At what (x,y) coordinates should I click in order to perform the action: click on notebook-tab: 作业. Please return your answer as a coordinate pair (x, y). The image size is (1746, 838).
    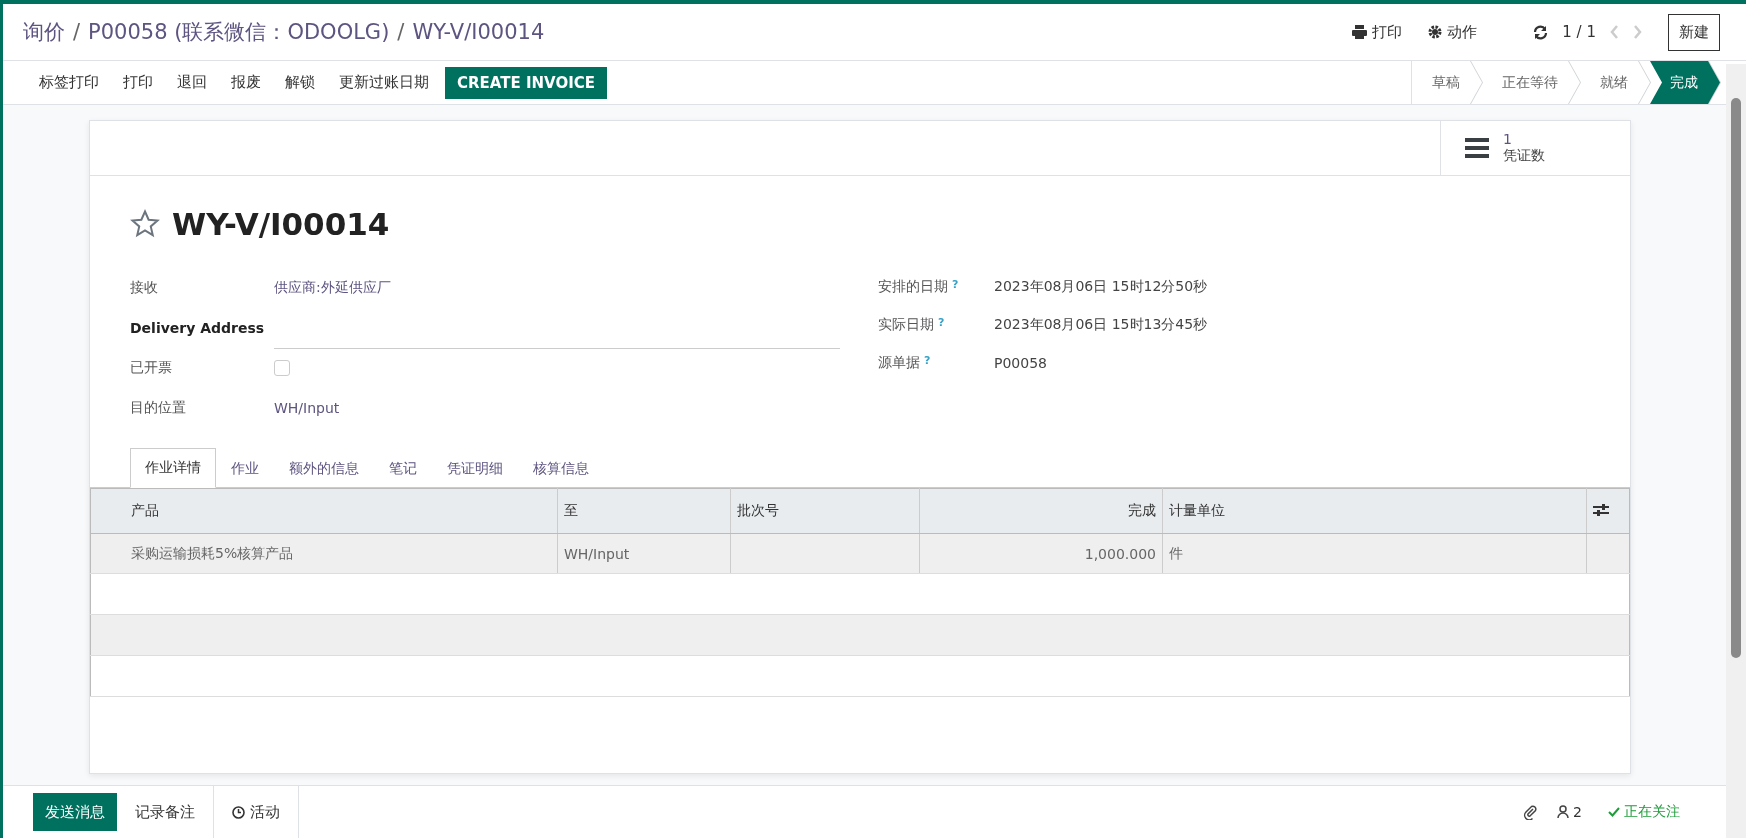
    Looking at the image, I should click on (245, 468).